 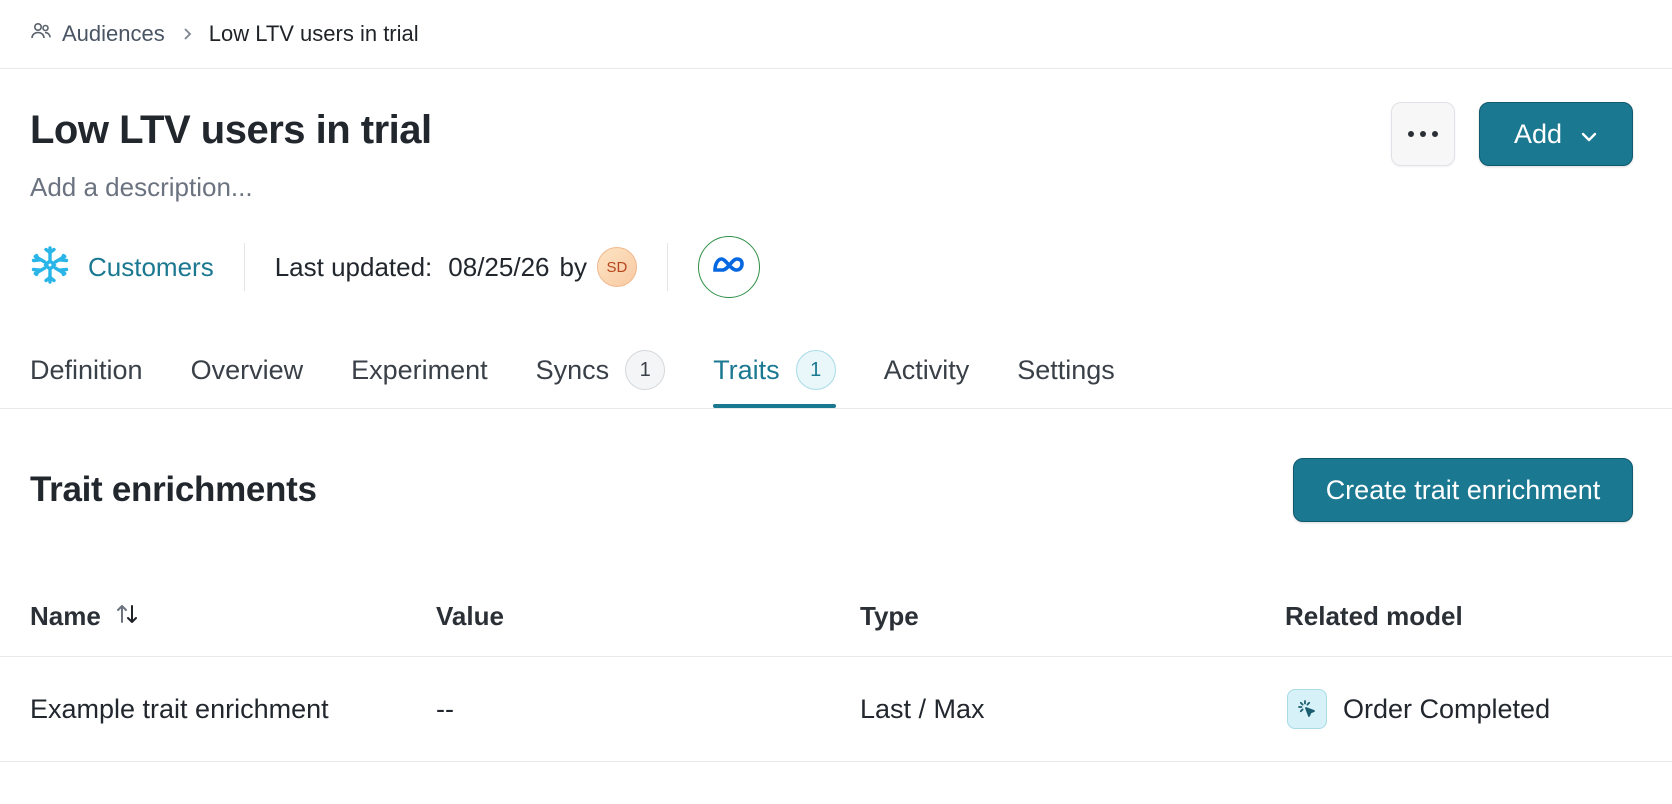 I want to click on add-button: Add, so click(x=1556, y=134).